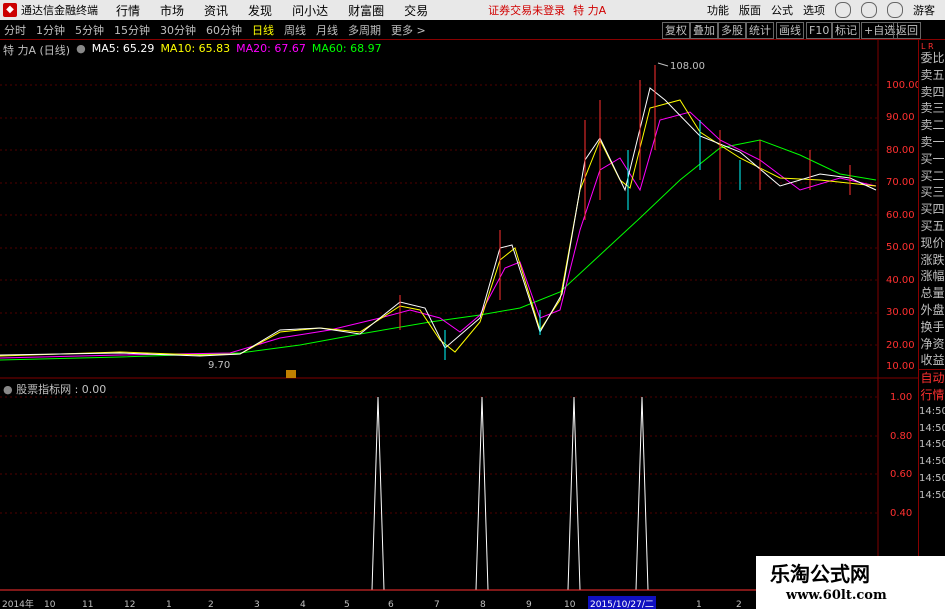 This screenshot has width=945, height=609. I want to click on sidebar-price: 现价, so click(932, 243).